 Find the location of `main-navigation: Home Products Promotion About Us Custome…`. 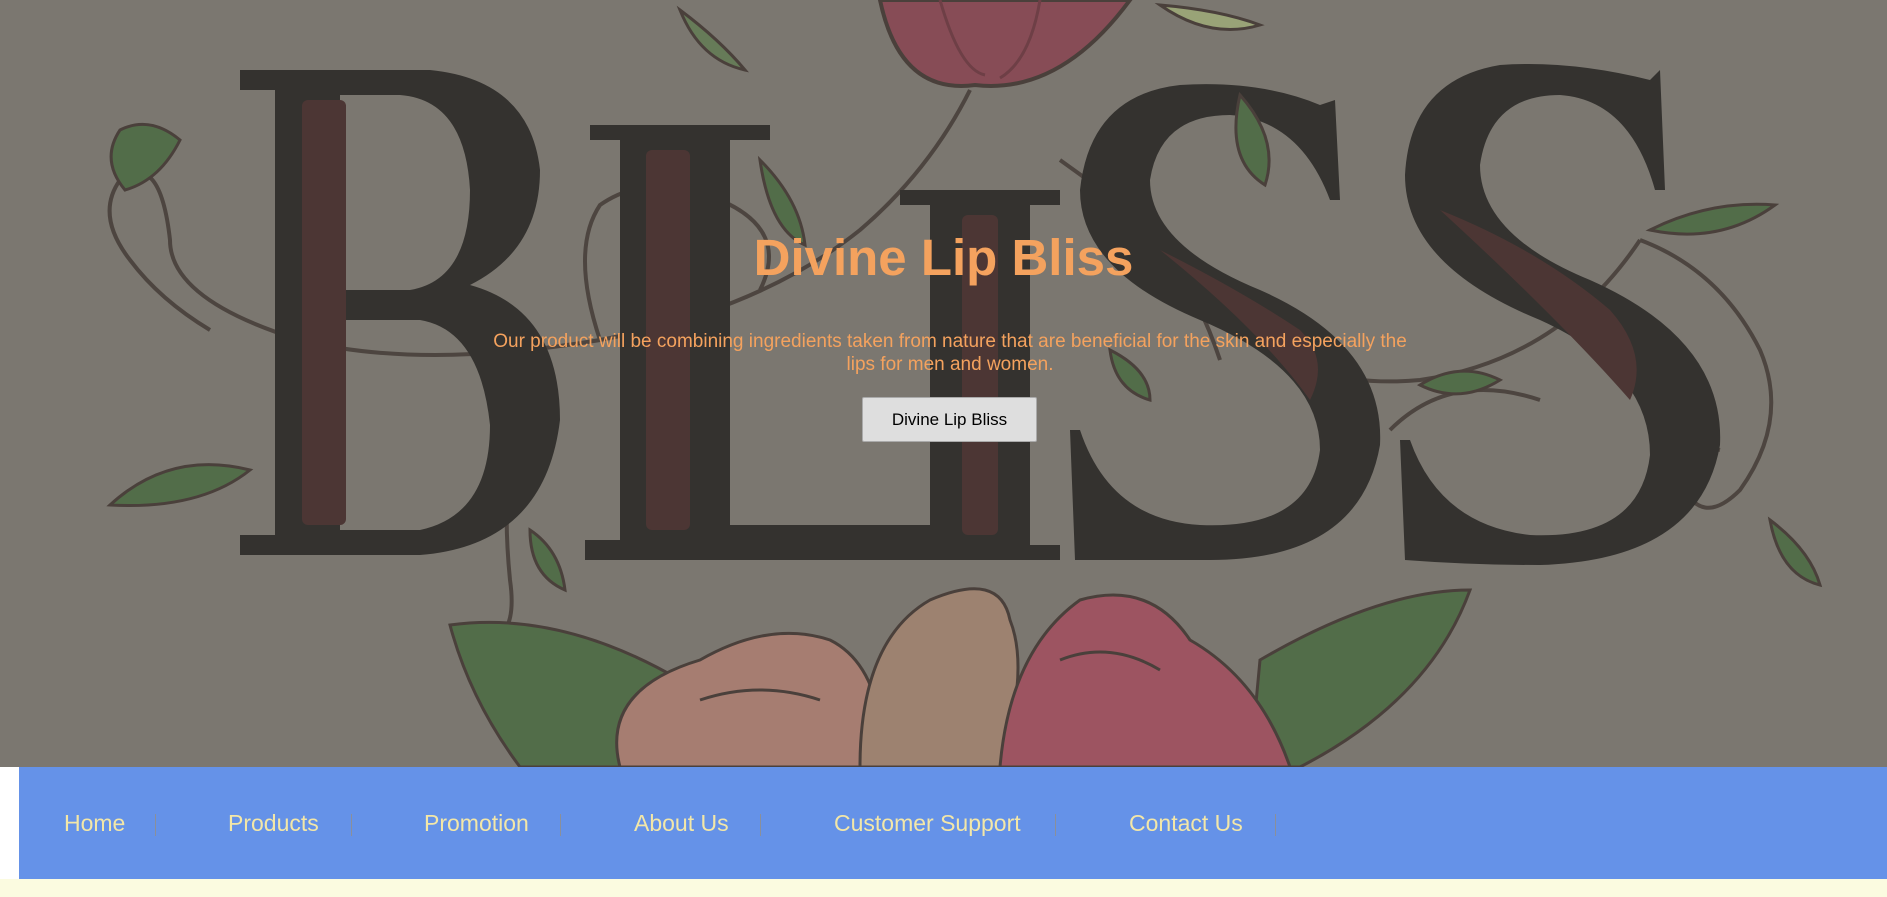

main-navigation: Home Products Promotion About Us Custome… is located at coordinates (953, 823).